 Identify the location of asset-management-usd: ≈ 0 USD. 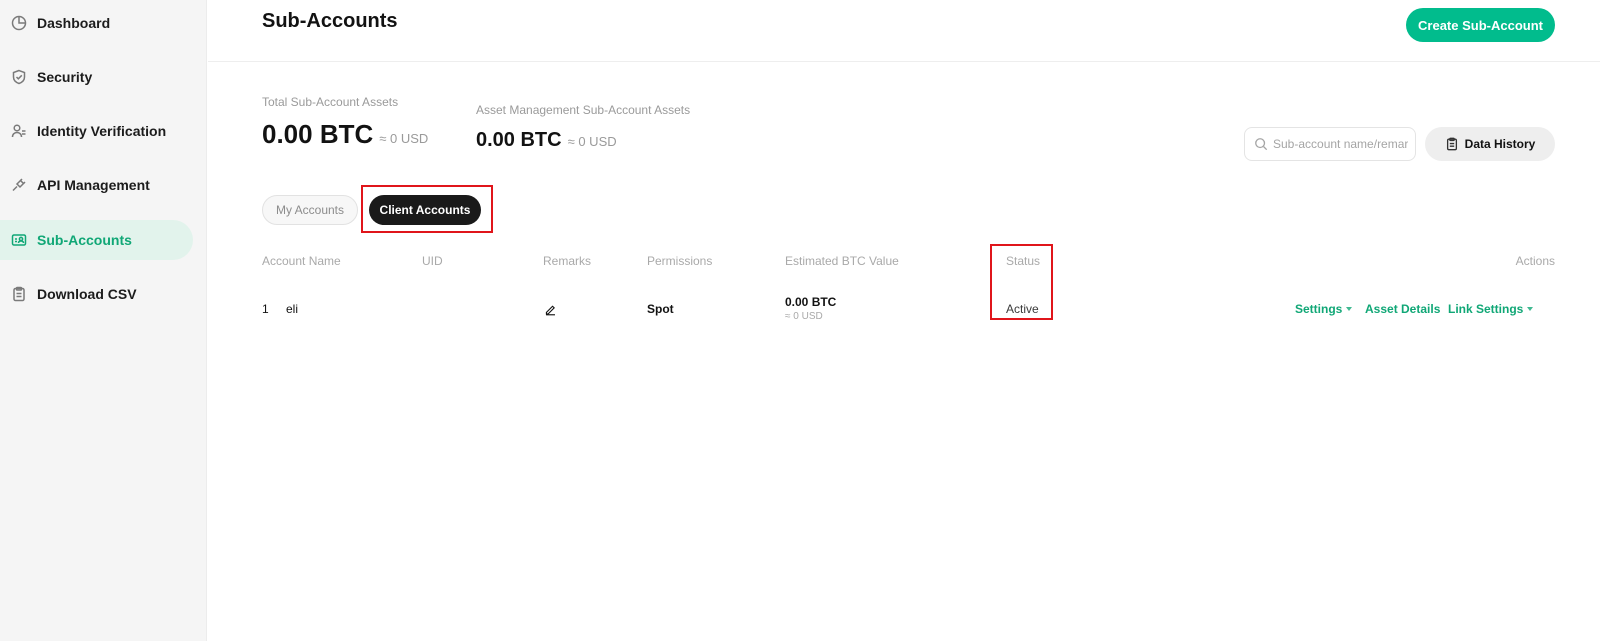
(592, 141).